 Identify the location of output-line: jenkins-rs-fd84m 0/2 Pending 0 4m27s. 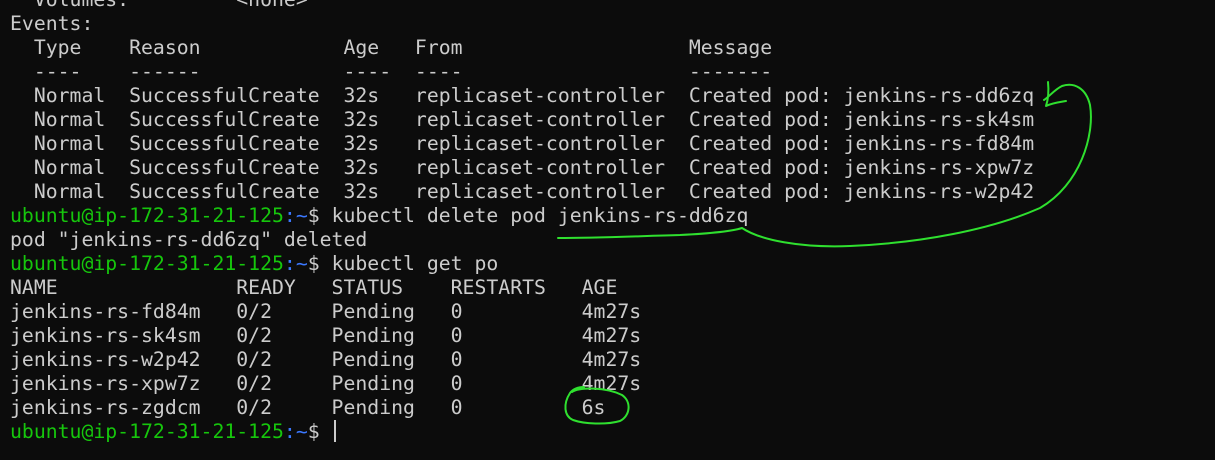
(326, 311).